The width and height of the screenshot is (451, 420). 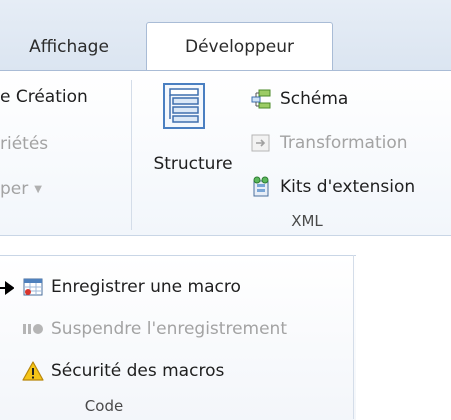 What do you see at coordinates (138, 371) in the screenshot?
I see `macro-security-label: Sécurité des macros` at bounding box center [138, 371].